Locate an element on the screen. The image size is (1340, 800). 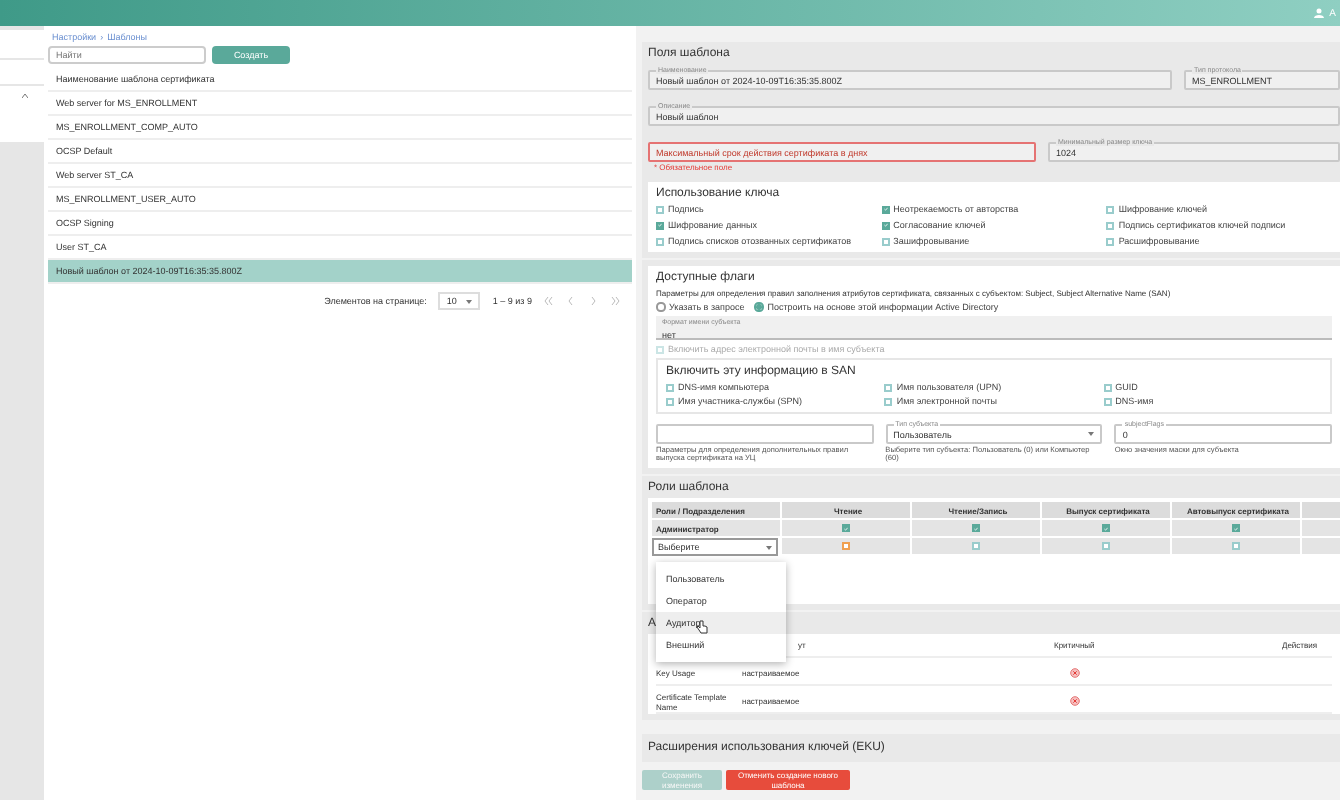
text-field is located at coordinates (765, 434).